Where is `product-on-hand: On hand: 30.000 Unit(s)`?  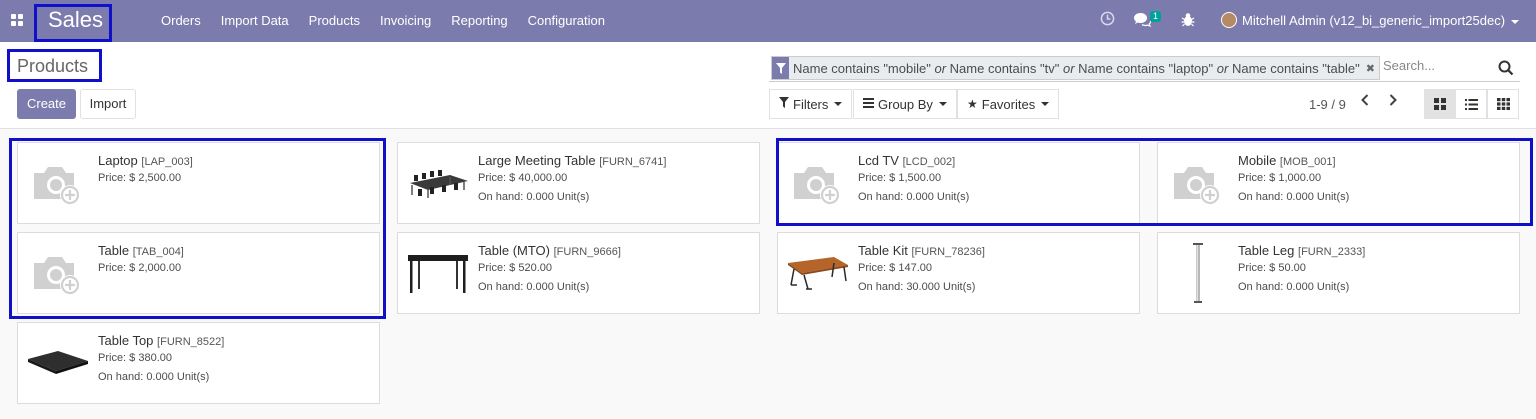 product-on-hand: On hand: 30.000 Unit(s) is located at coordinates (917, 287).